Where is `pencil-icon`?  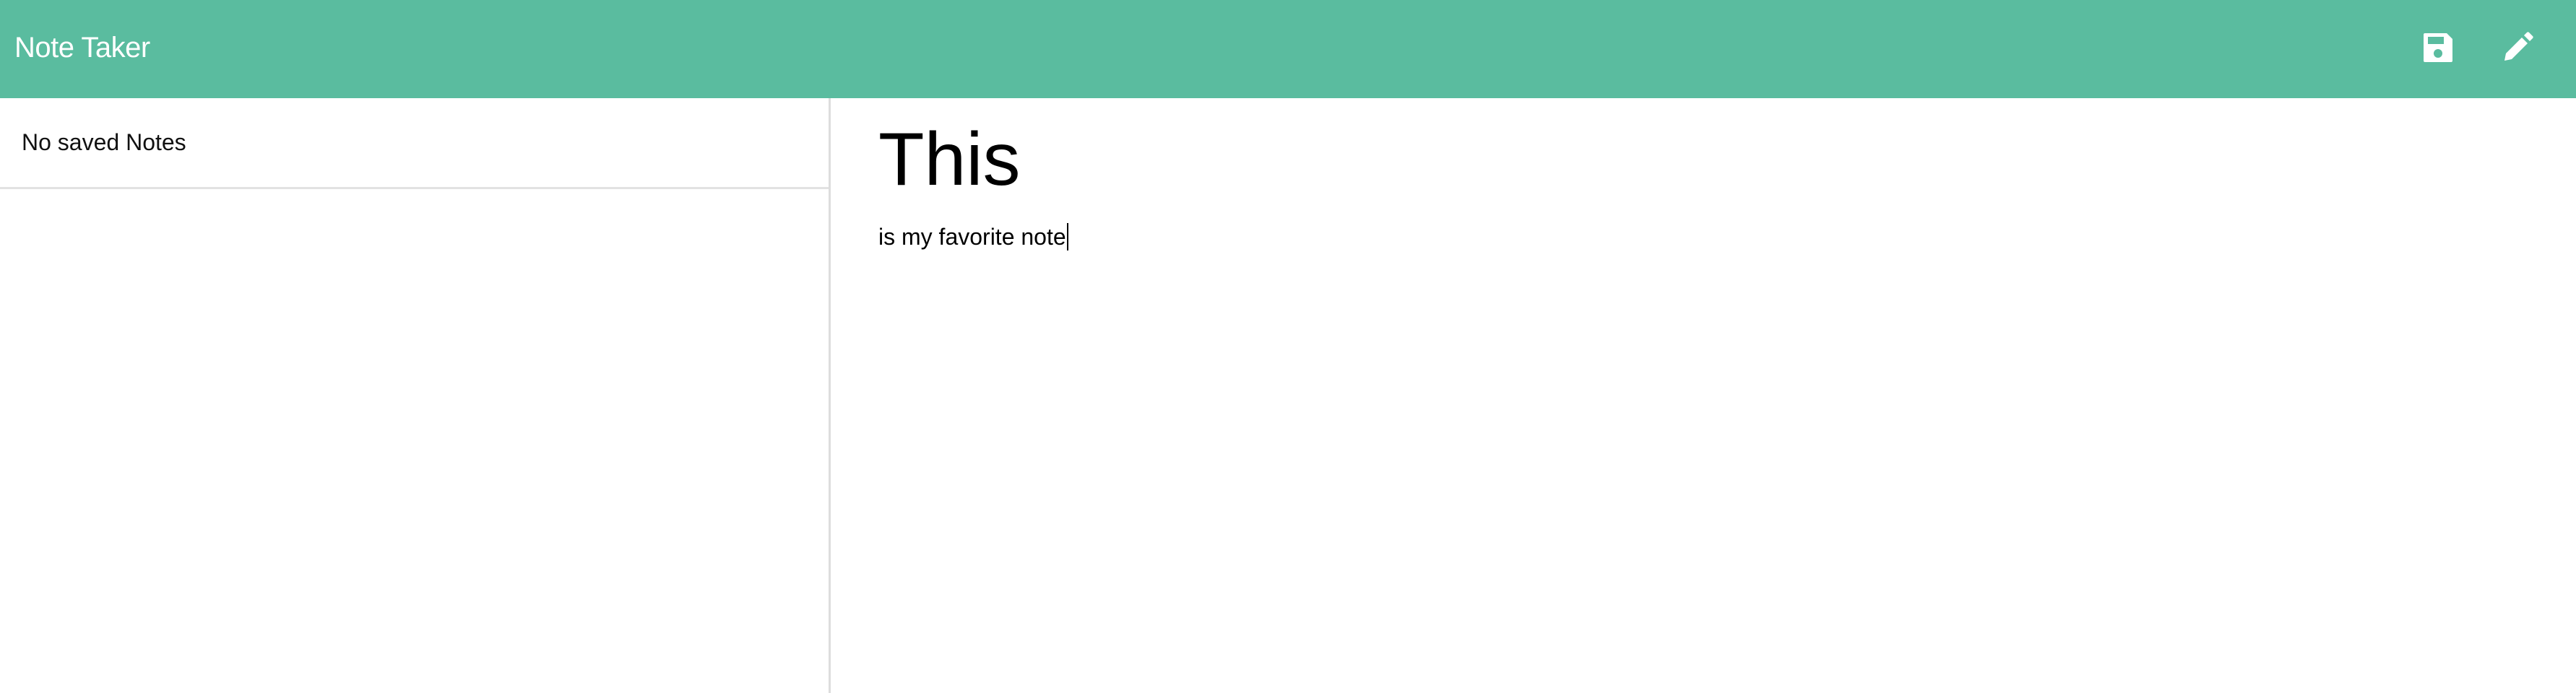 pencil-icon is located at coordinates (2517, 49).